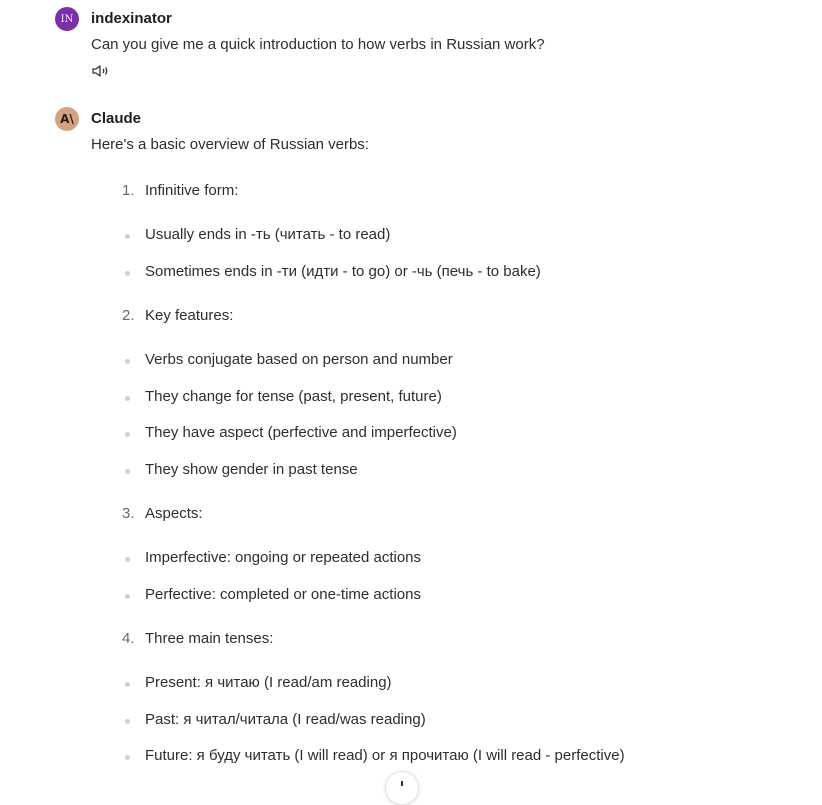 This screenshot has width=822, height=805. I want to click on item-number: 3., so click(128, 513).